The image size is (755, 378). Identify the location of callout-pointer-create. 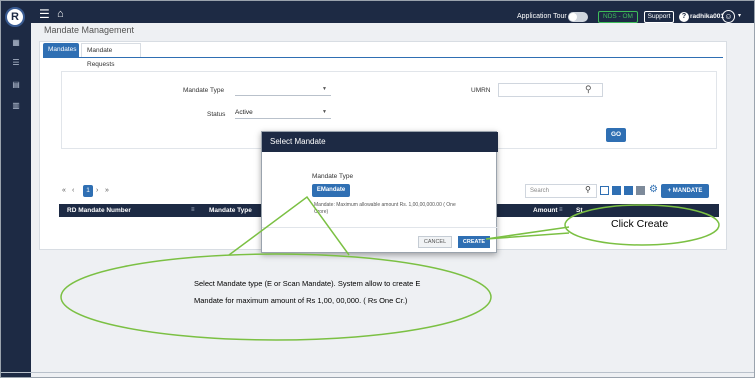
(527, 233).